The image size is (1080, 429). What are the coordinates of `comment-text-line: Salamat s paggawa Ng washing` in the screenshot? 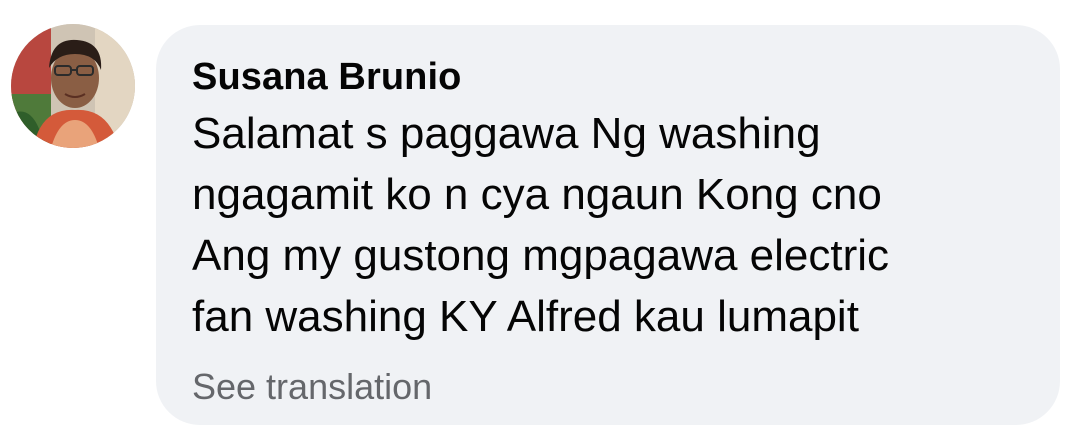 It's located at (506, 133).